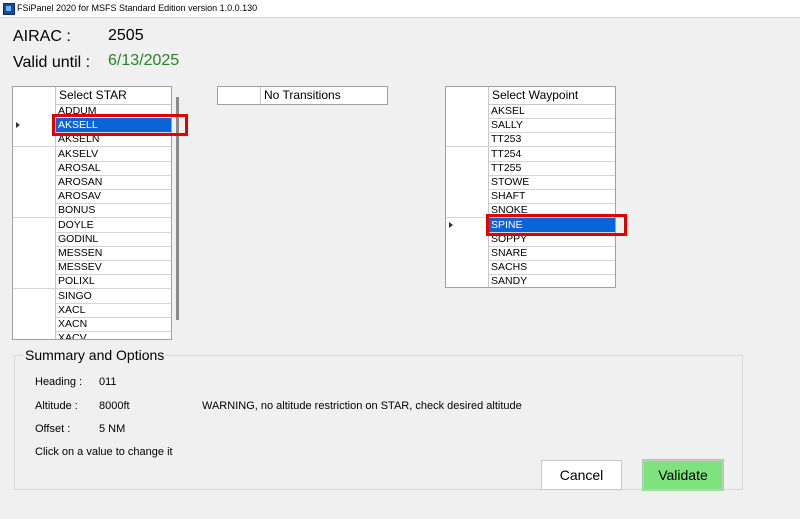 The height and width of the screenshot is (519, 800). I want to click on star-list-row: MESSEN, so click(92, 253).